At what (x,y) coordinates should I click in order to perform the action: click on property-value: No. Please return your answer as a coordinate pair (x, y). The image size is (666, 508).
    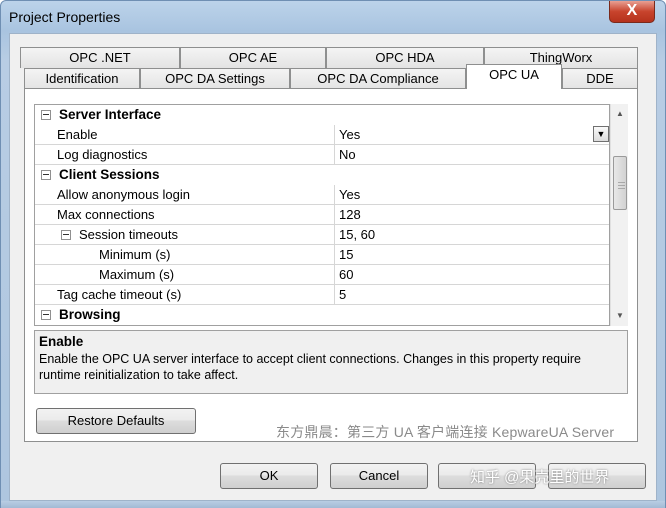
    Looking at the image, I should click on (472, 155).